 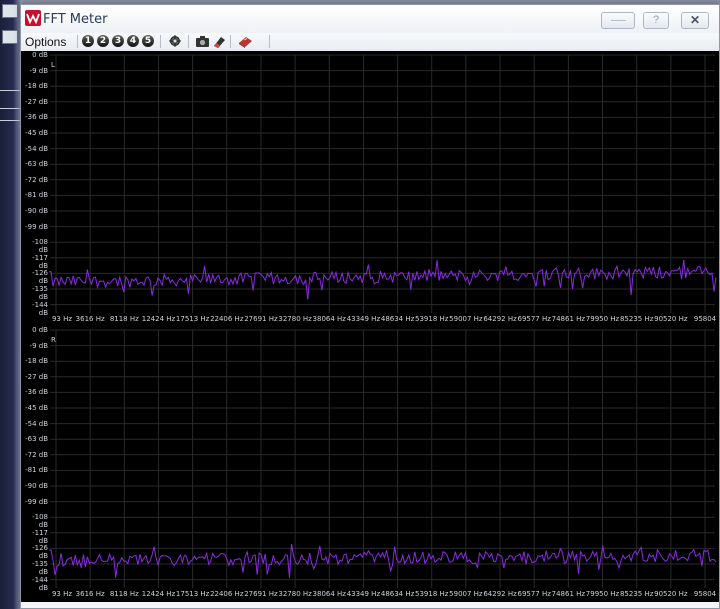 What do you see at coordinates (158, 319) in the screenshot?
I see `frequency-tick-label: 12424 Hz` at bounding box center [158, 319].